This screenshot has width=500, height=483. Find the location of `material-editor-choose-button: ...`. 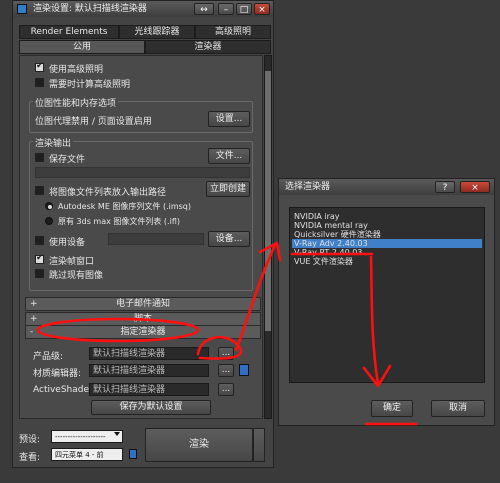

material-editor-choose-button: ... is located at coordinates (226, 370).